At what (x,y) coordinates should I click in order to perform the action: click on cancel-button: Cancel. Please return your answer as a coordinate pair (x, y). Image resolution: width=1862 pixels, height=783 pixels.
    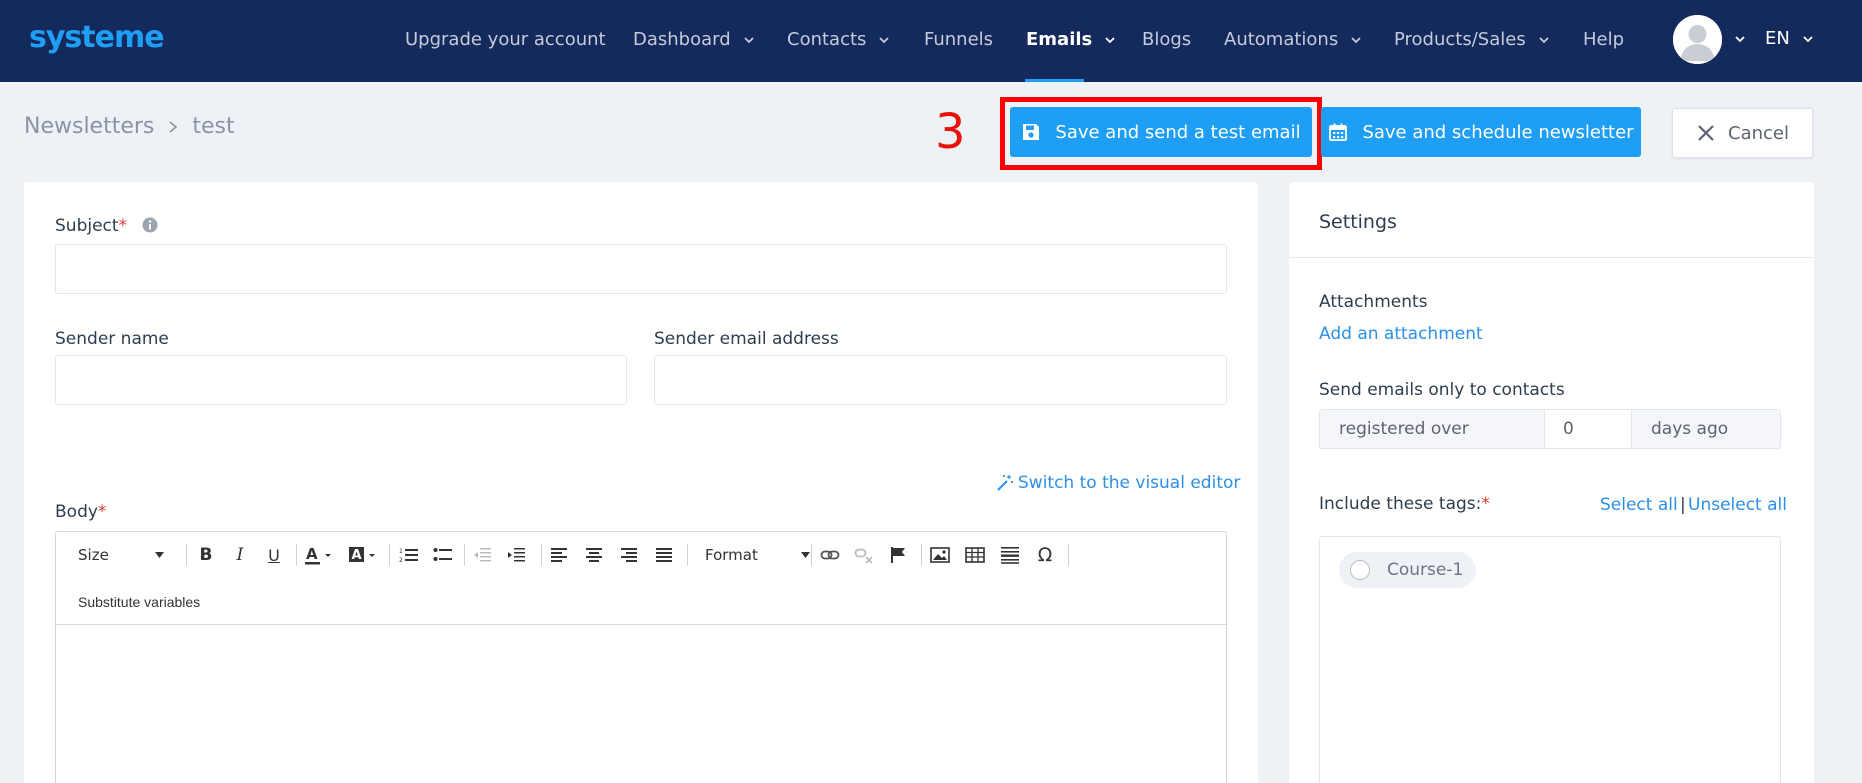
    Looking at the image, I should click on (1742, 133).